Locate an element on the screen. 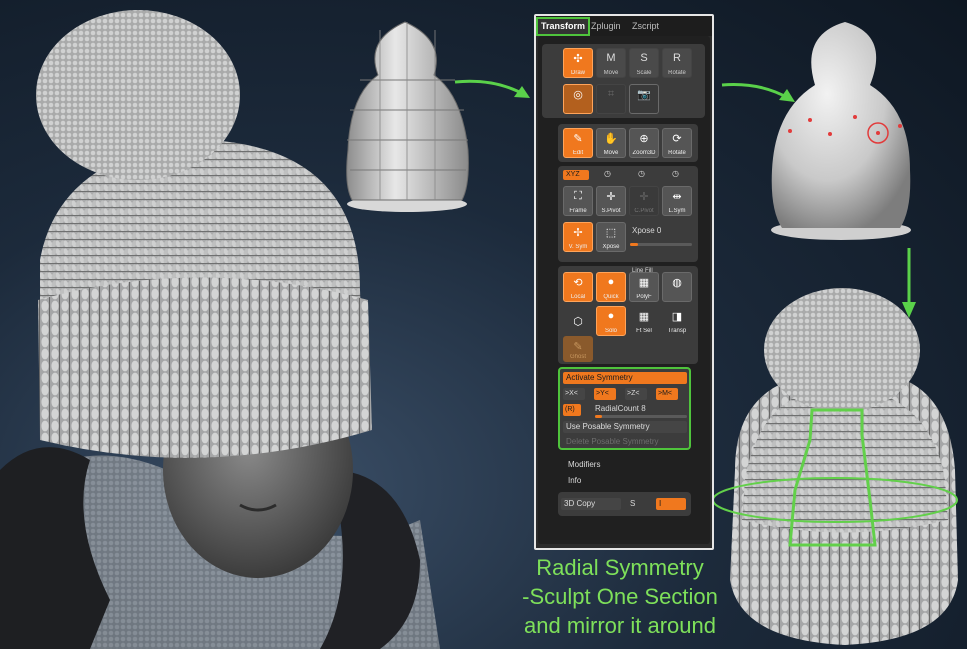 This screenshot has height=649, width=967. modifiers-subpalette: Modifiers is located at coordinates (584, 464).